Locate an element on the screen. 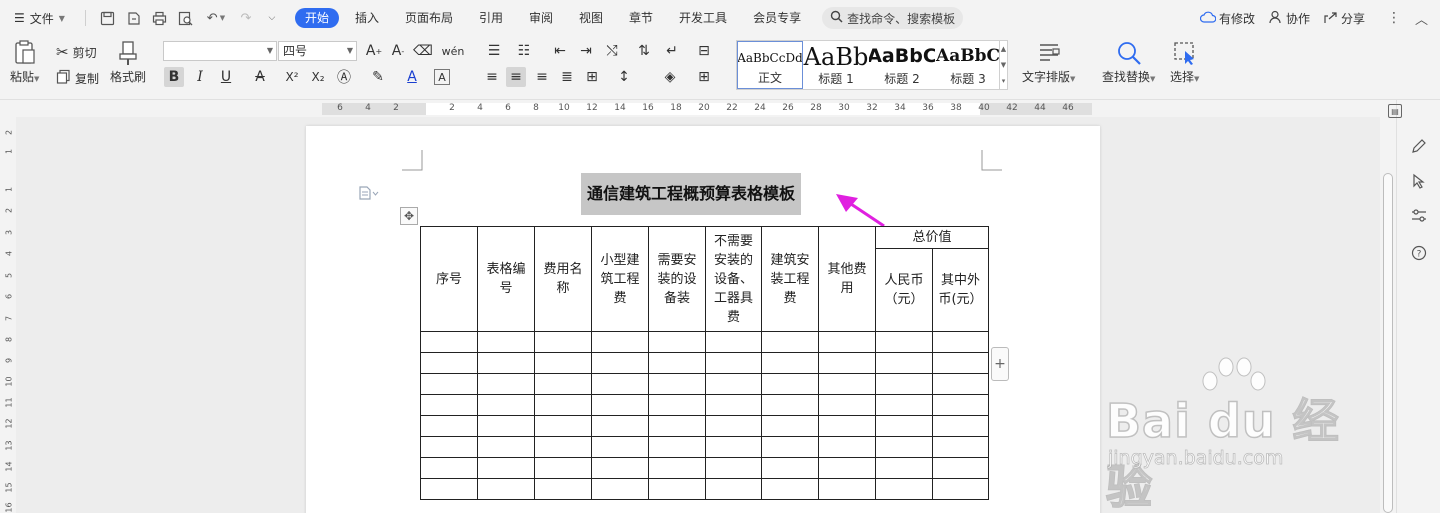 The width and height of the screenshot is (1440, 513). style-heading-1: AaBb 标题 1 is located at coordinates (836, 65).